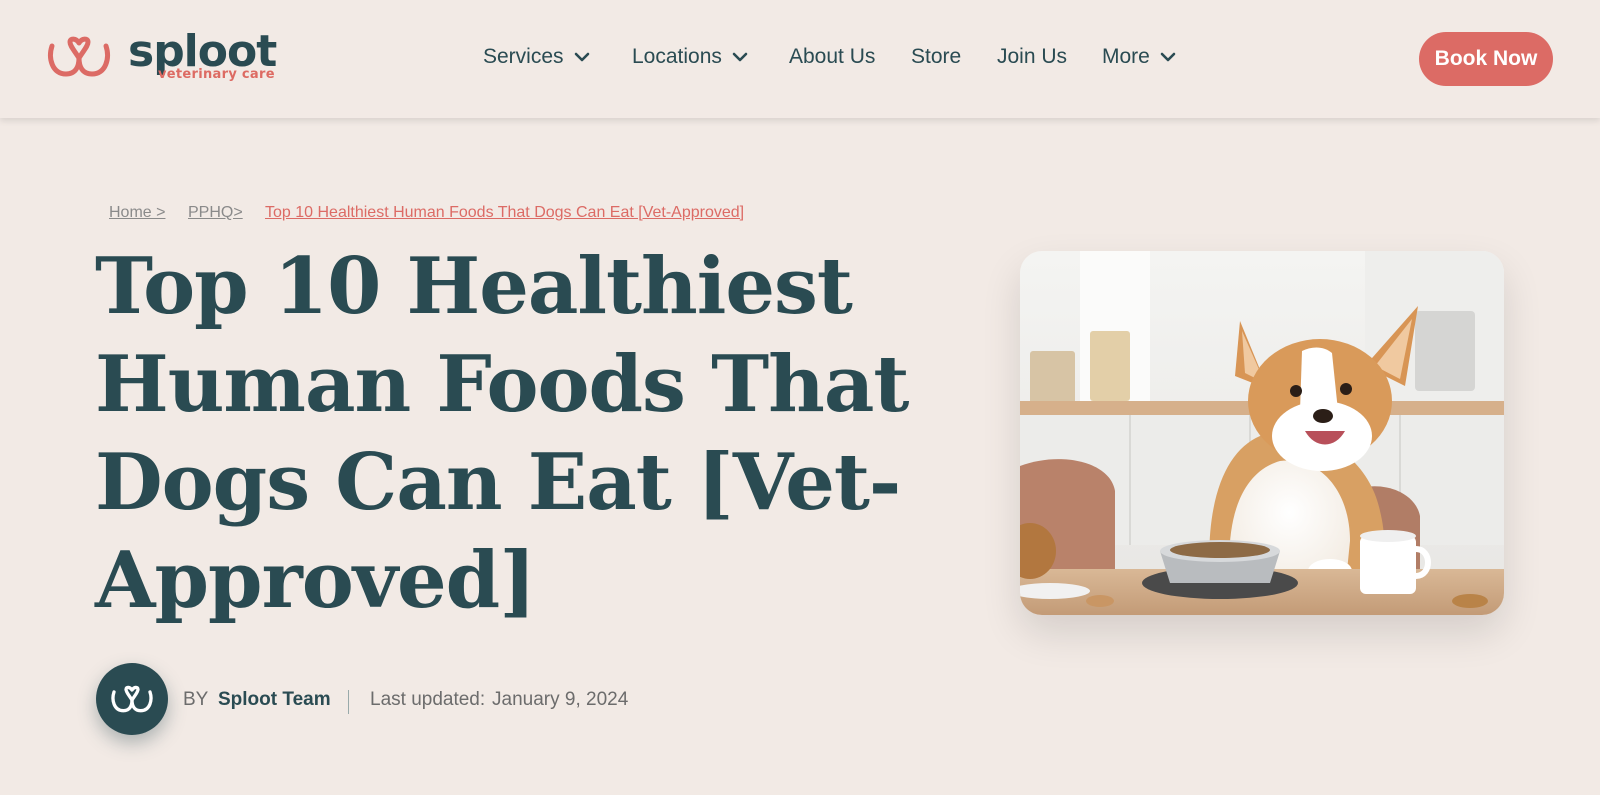  Describe the element at coordinates (1126, 56) in the screenshot. I see `nav-item-label: More` at that location.